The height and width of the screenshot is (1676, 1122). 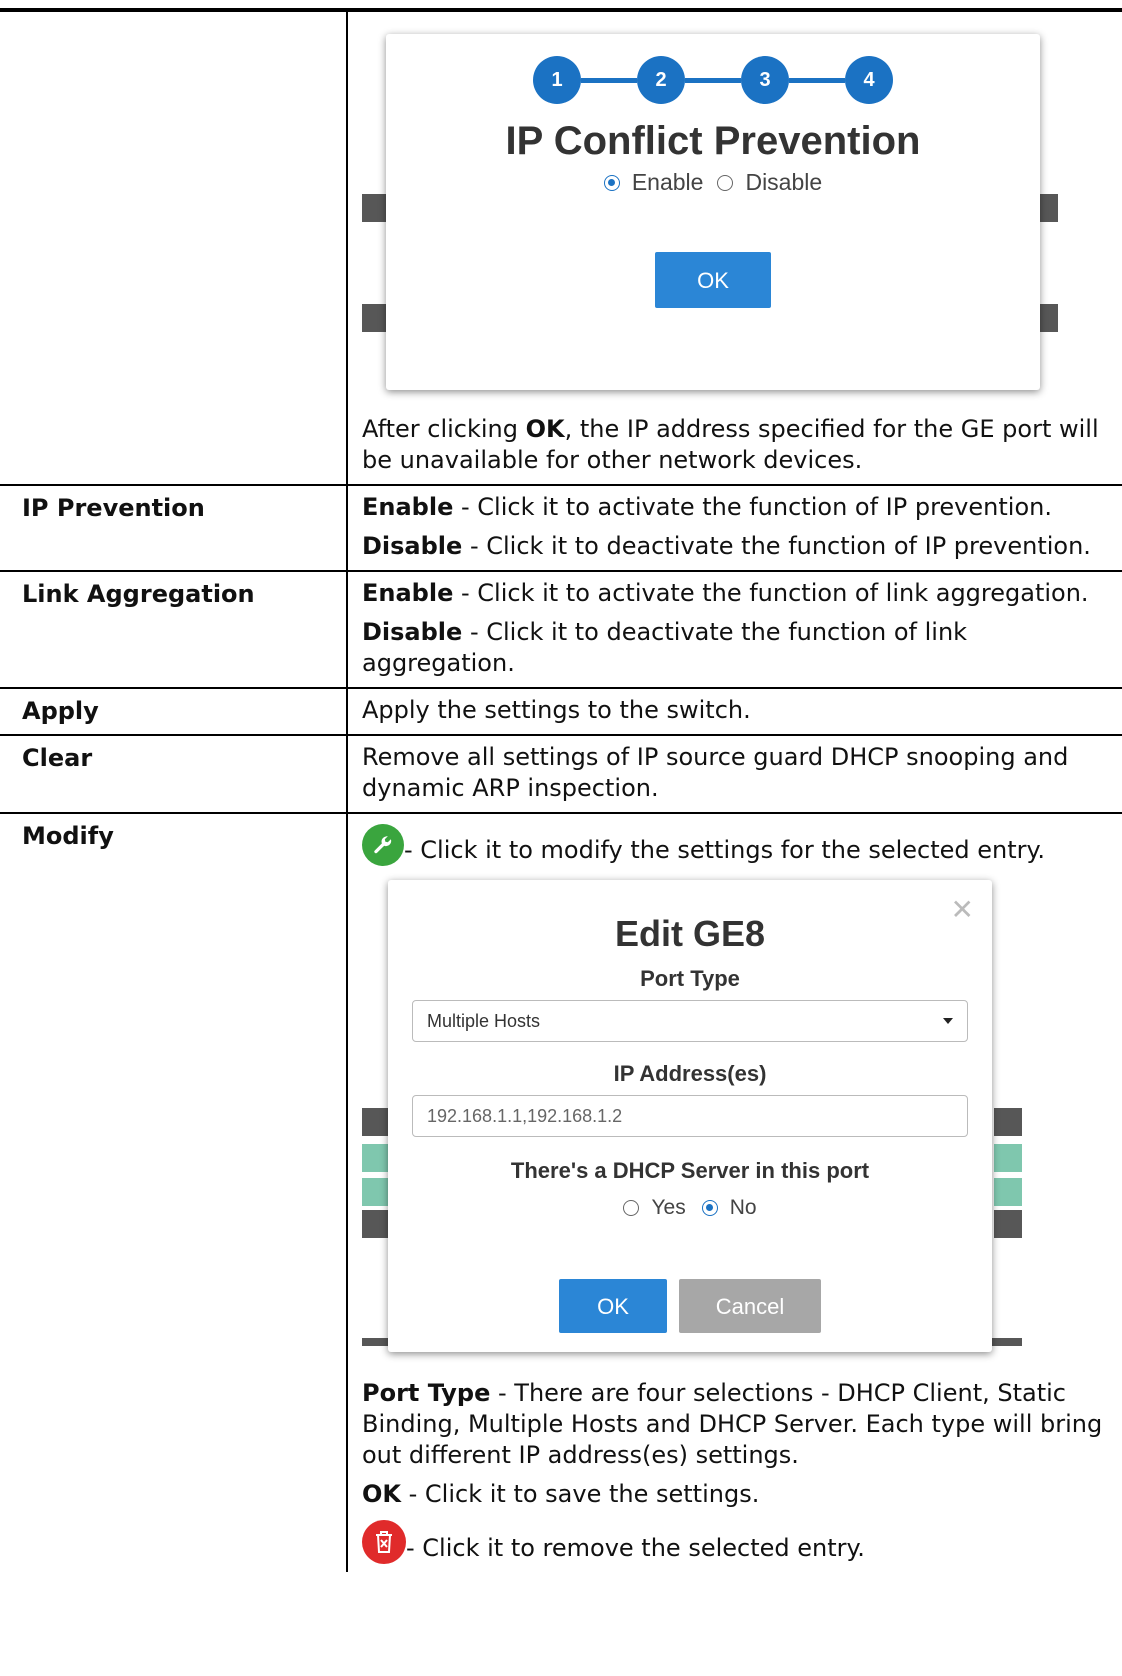 What do you see at coordinates (174, 774) in the screenshot?
I see `row-label-clear: Clear` at bounding box center [174, 774].